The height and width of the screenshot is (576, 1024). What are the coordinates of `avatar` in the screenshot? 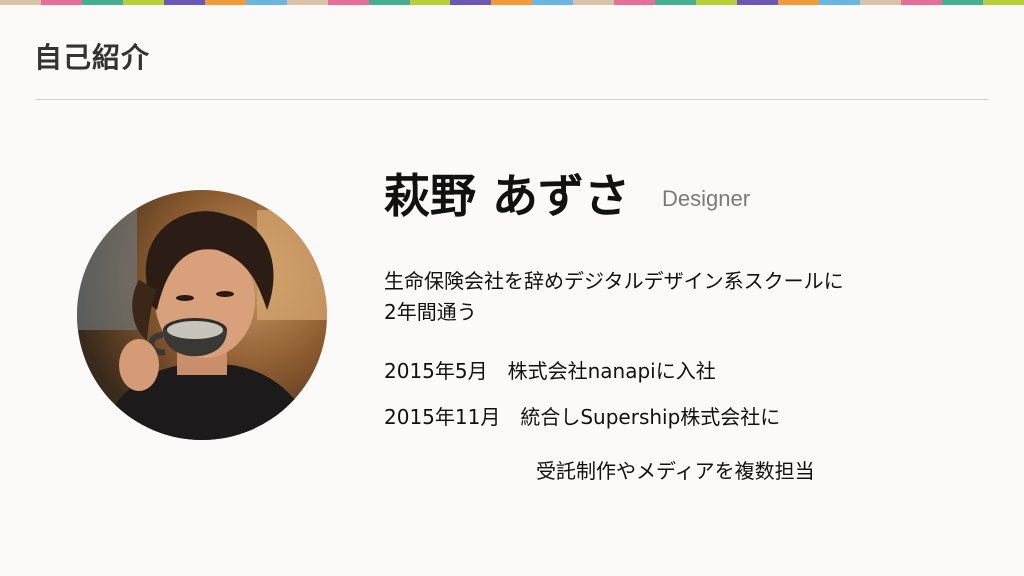 It's located at (202, 315).